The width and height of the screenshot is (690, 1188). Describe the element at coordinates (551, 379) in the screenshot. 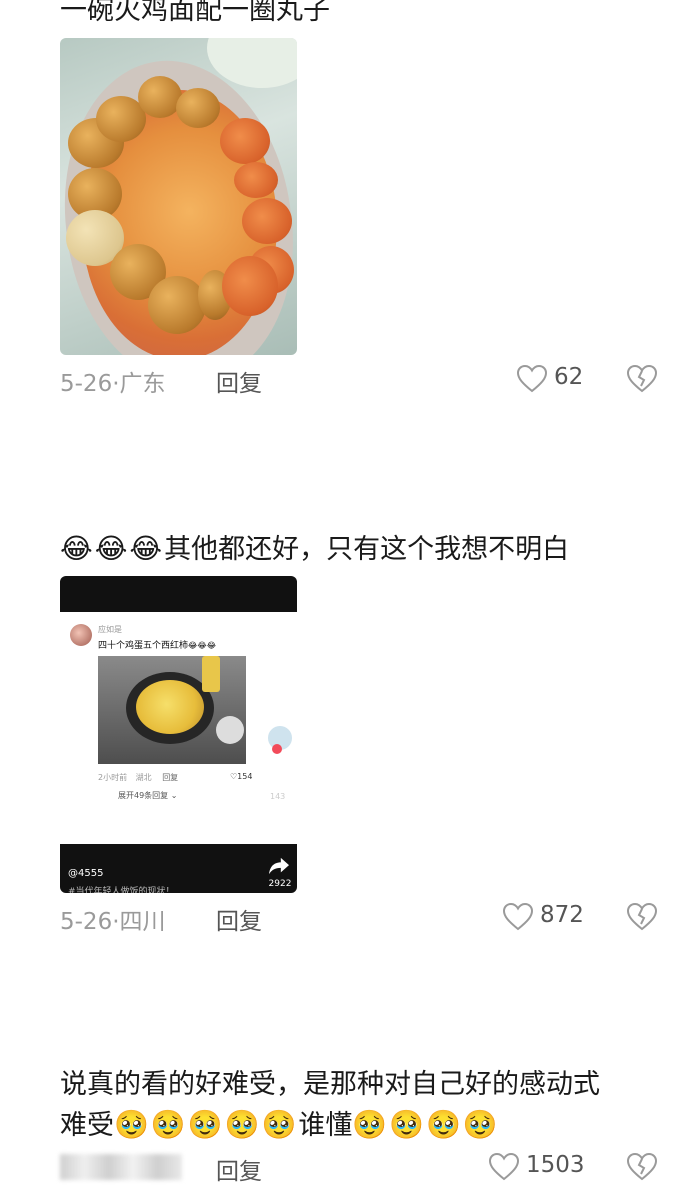

I see `like-button: 62` at that location.